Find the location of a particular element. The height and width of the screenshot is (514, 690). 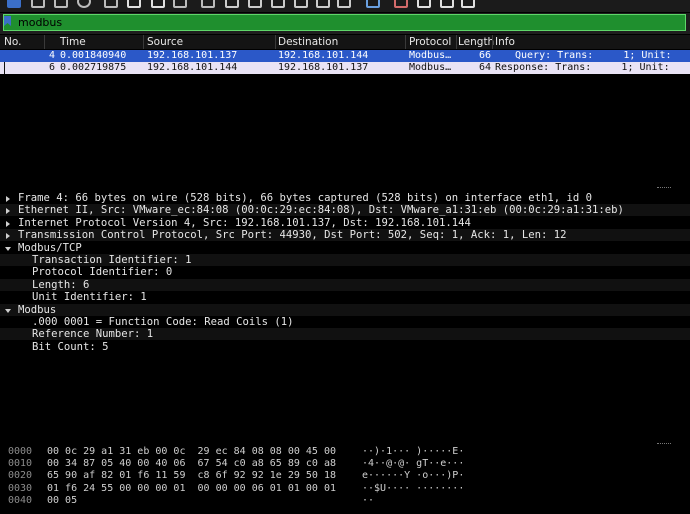

hex-row: 0040 00 05 ·· is located at coordinates (345, 501).